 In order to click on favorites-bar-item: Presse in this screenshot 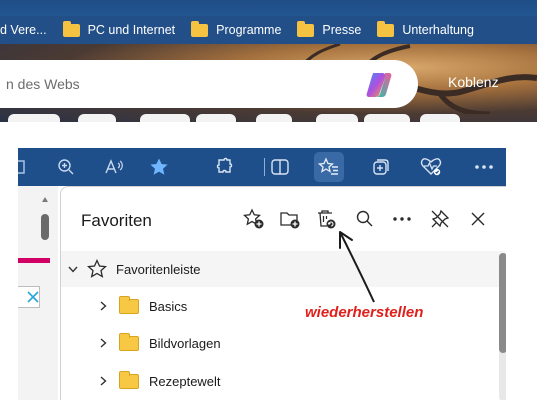, I will do `click(329, 30)`.